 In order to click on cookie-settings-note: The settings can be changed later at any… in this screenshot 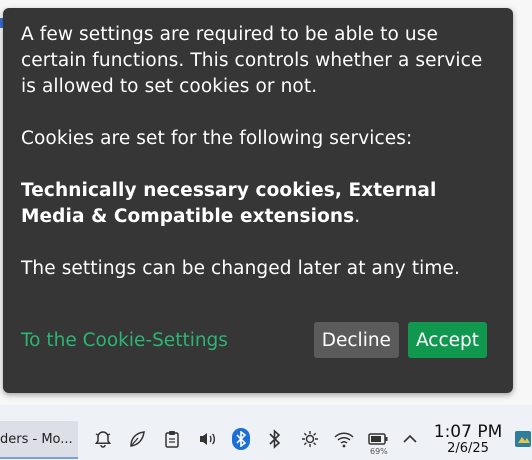, I will do `click(241, 268)`.